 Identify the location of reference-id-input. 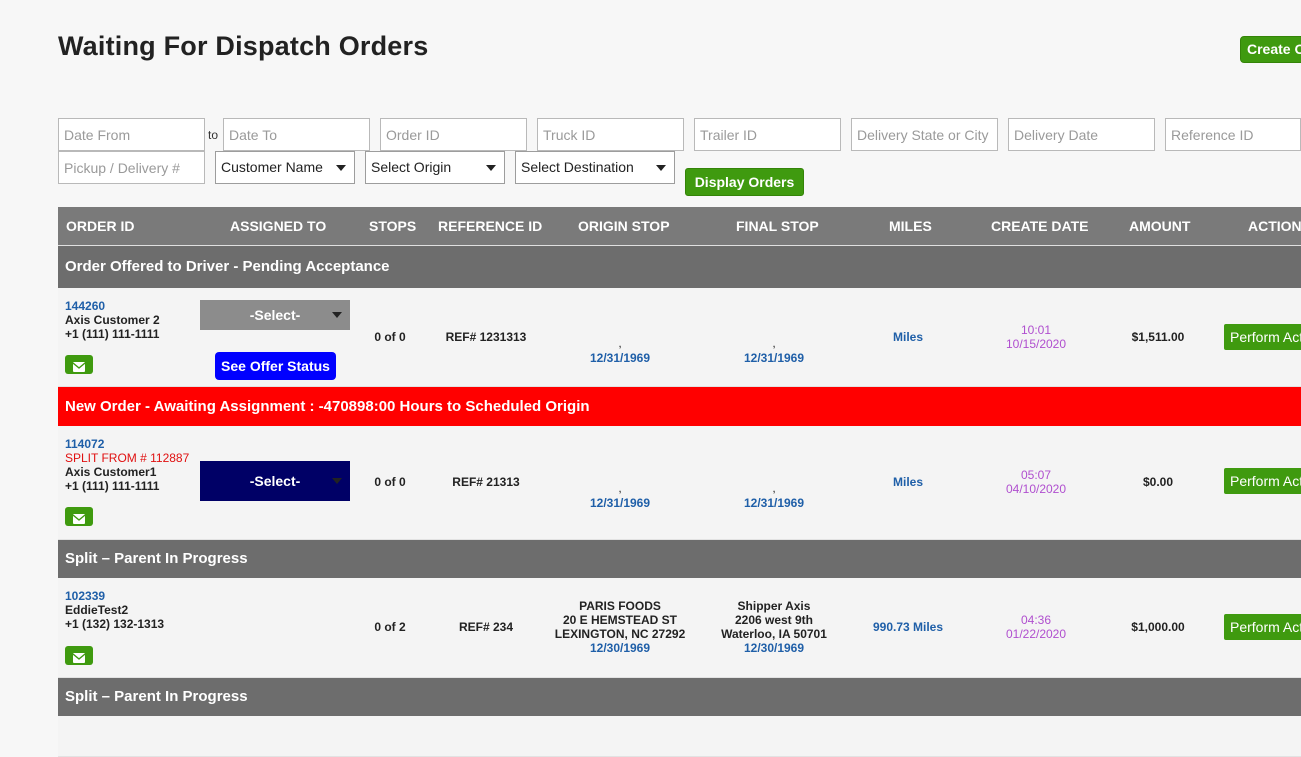
(1233, 134).